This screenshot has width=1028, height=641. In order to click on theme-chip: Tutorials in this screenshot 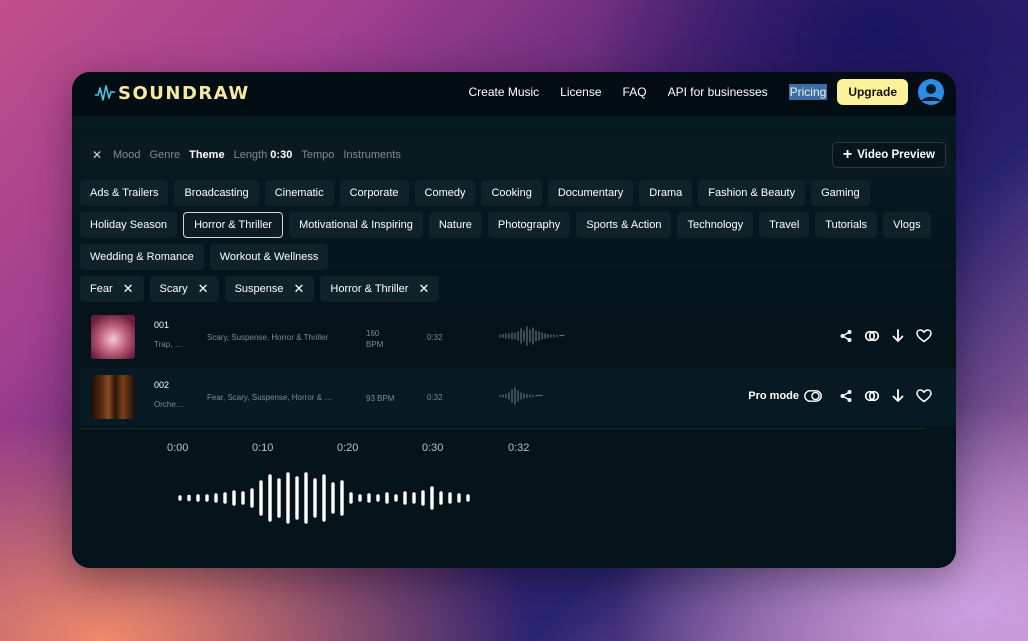, I will do `click(846, 225)`.